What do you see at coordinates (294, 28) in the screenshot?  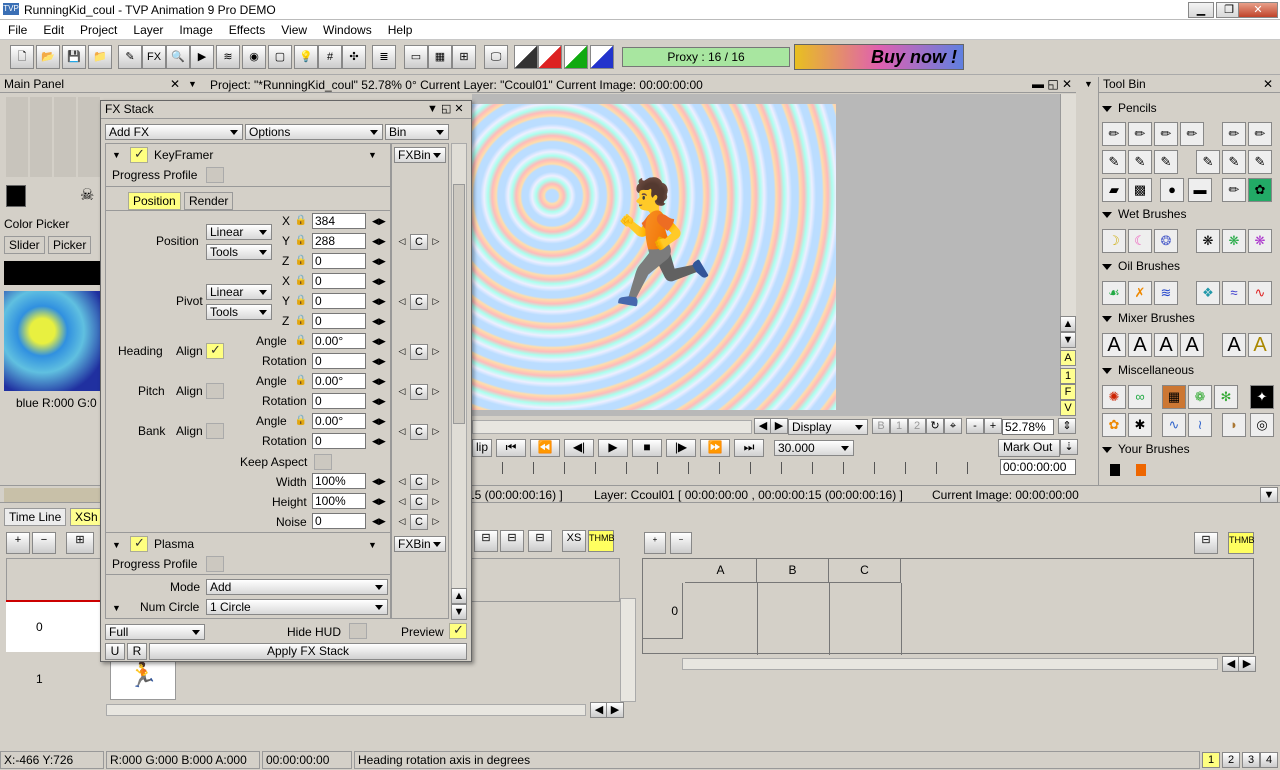 I see `menu-view: View` at bounding box center [294, 28].